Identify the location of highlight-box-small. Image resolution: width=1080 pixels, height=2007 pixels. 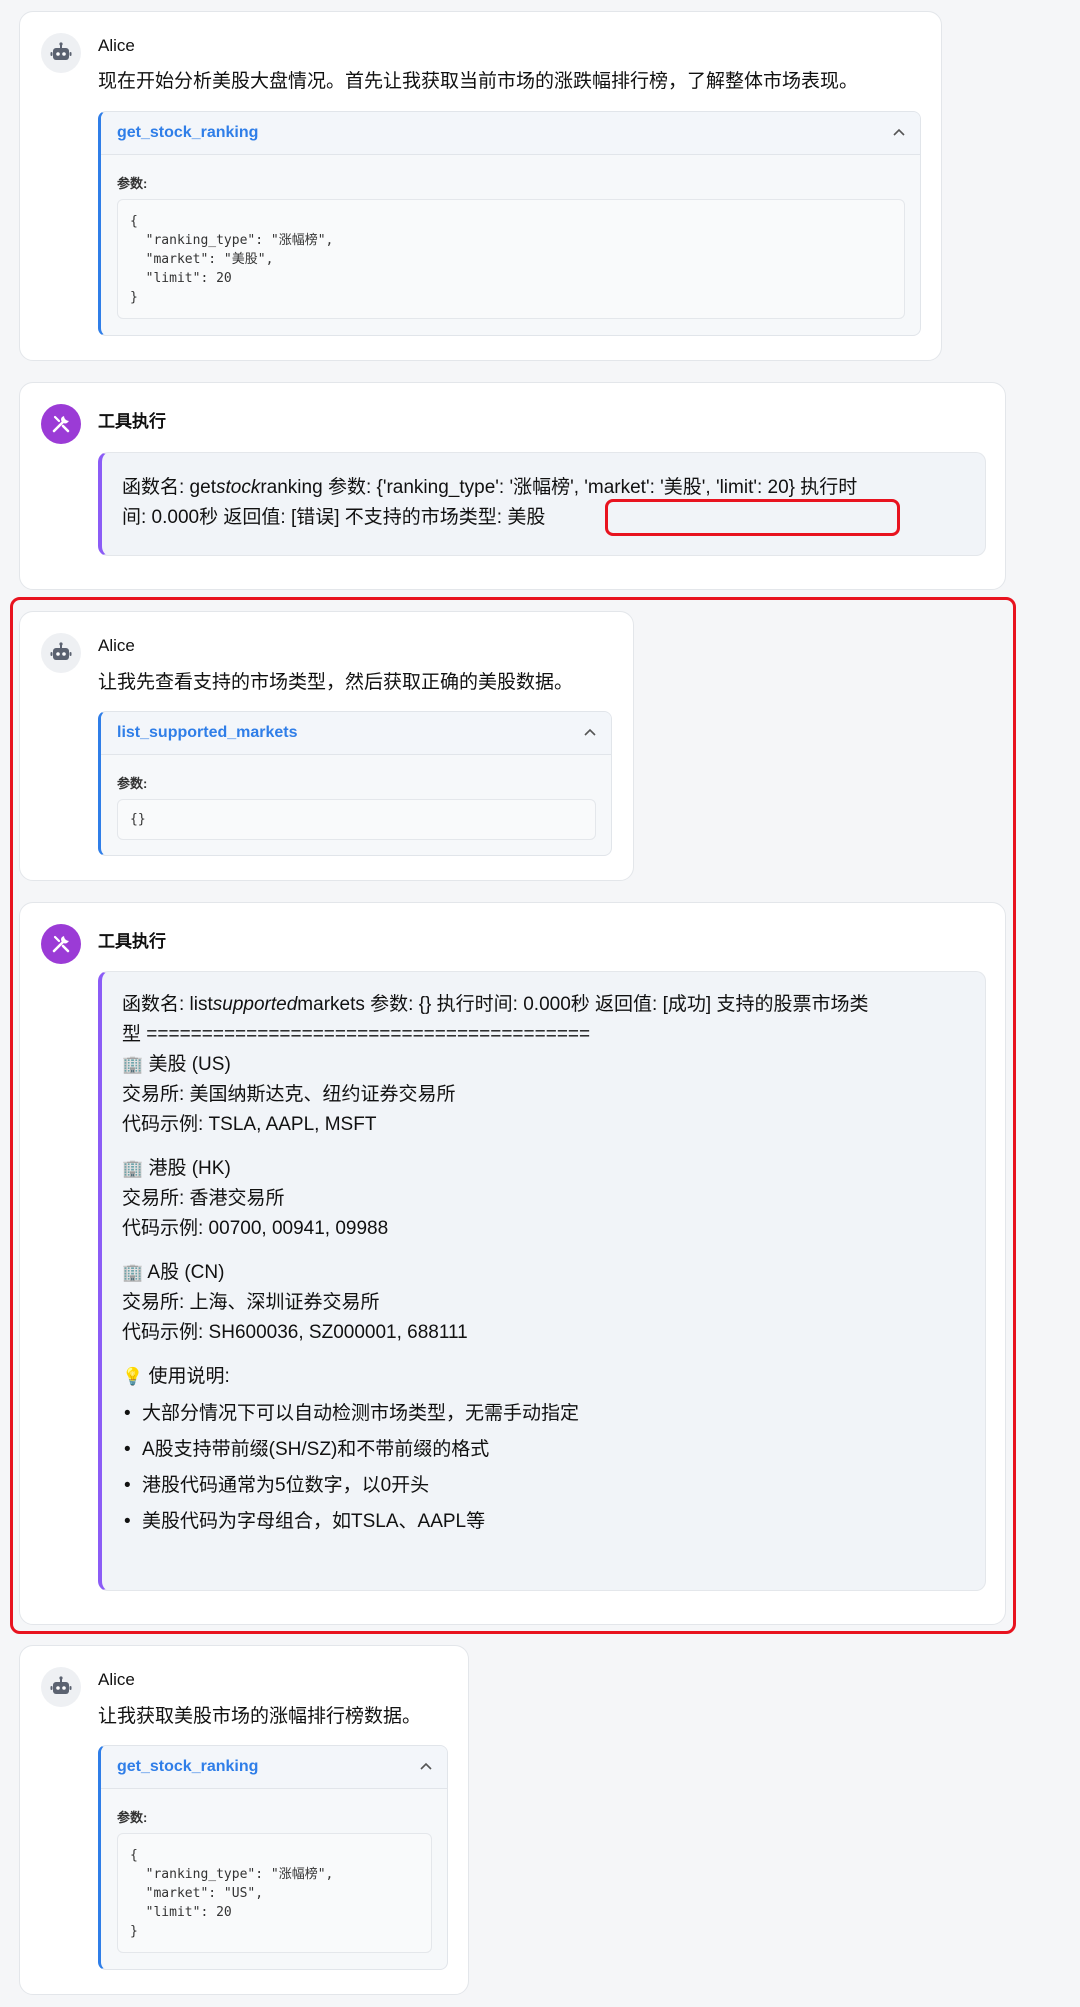
(752, 517).